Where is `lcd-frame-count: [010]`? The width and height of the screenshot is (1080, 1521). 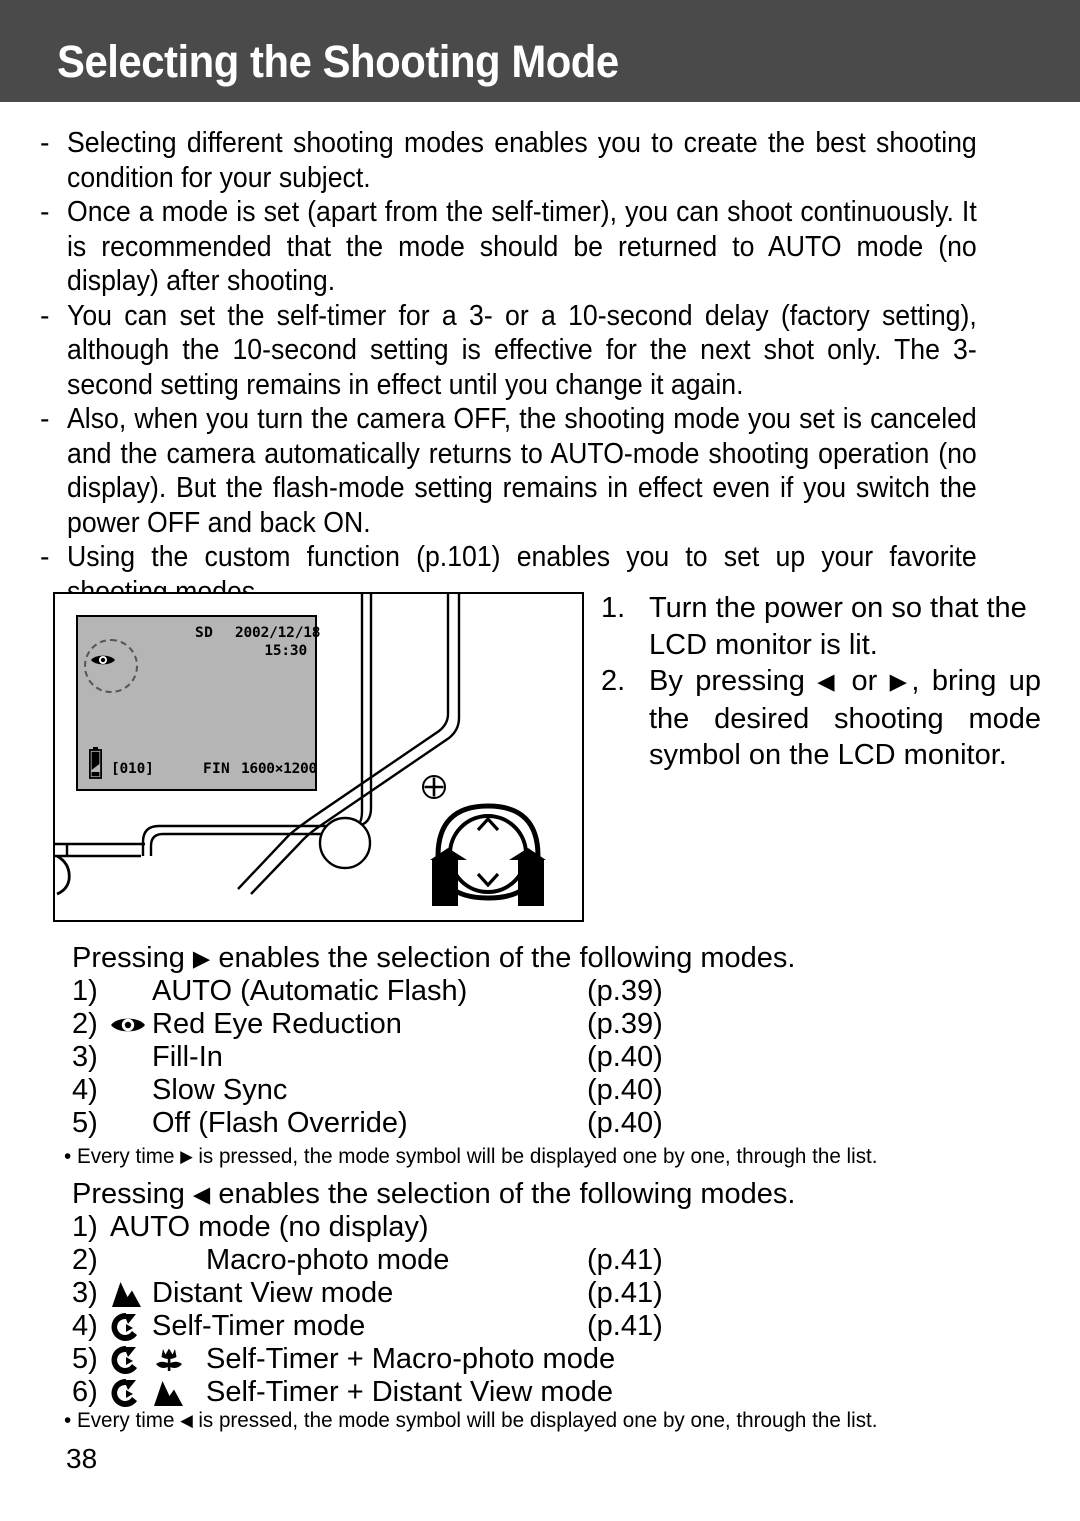 lcd-frame-count: [010] is located at coordinates (132, 769).